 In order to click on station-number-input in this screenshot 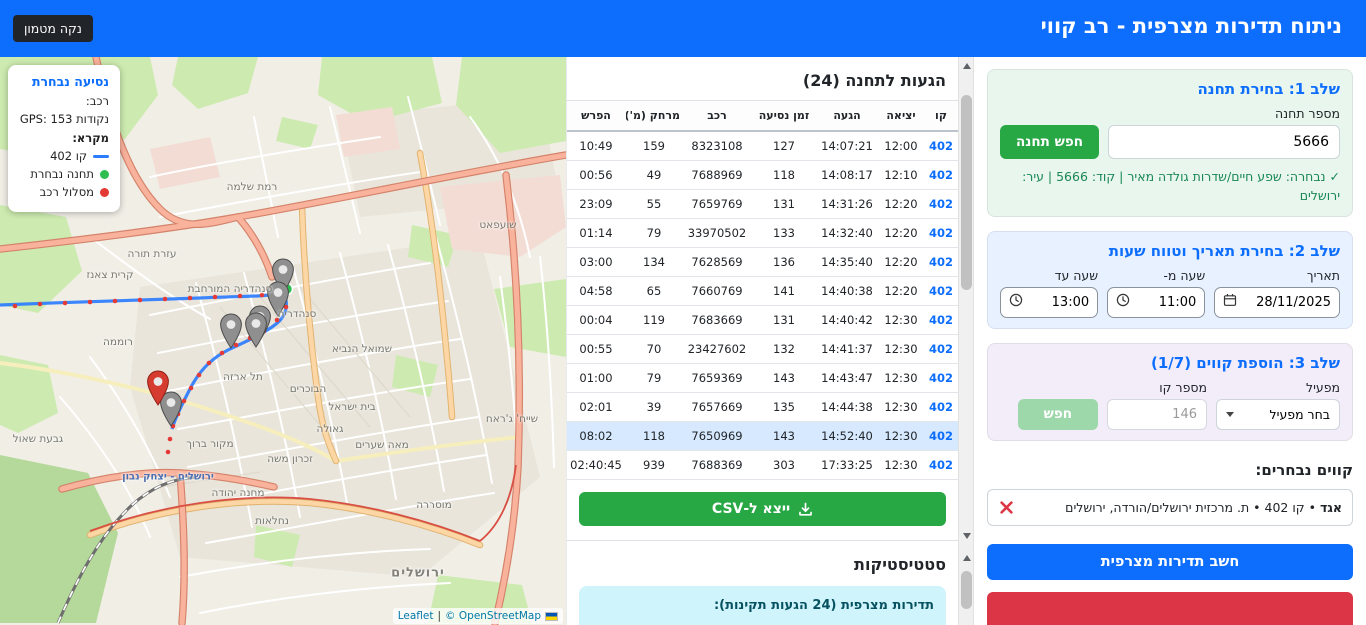, I will do `click(1223, 142)`.